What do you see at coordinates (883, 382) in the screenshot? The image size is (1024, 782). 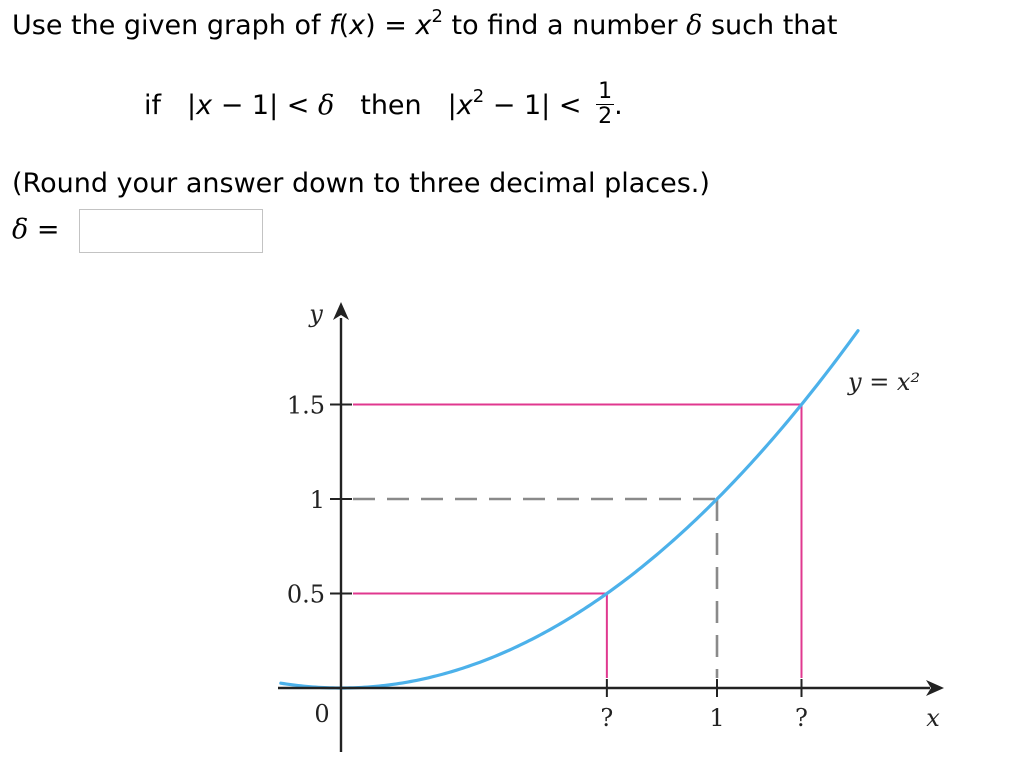 I see `curve-label: y = x²` at bounding box center [883, 382].